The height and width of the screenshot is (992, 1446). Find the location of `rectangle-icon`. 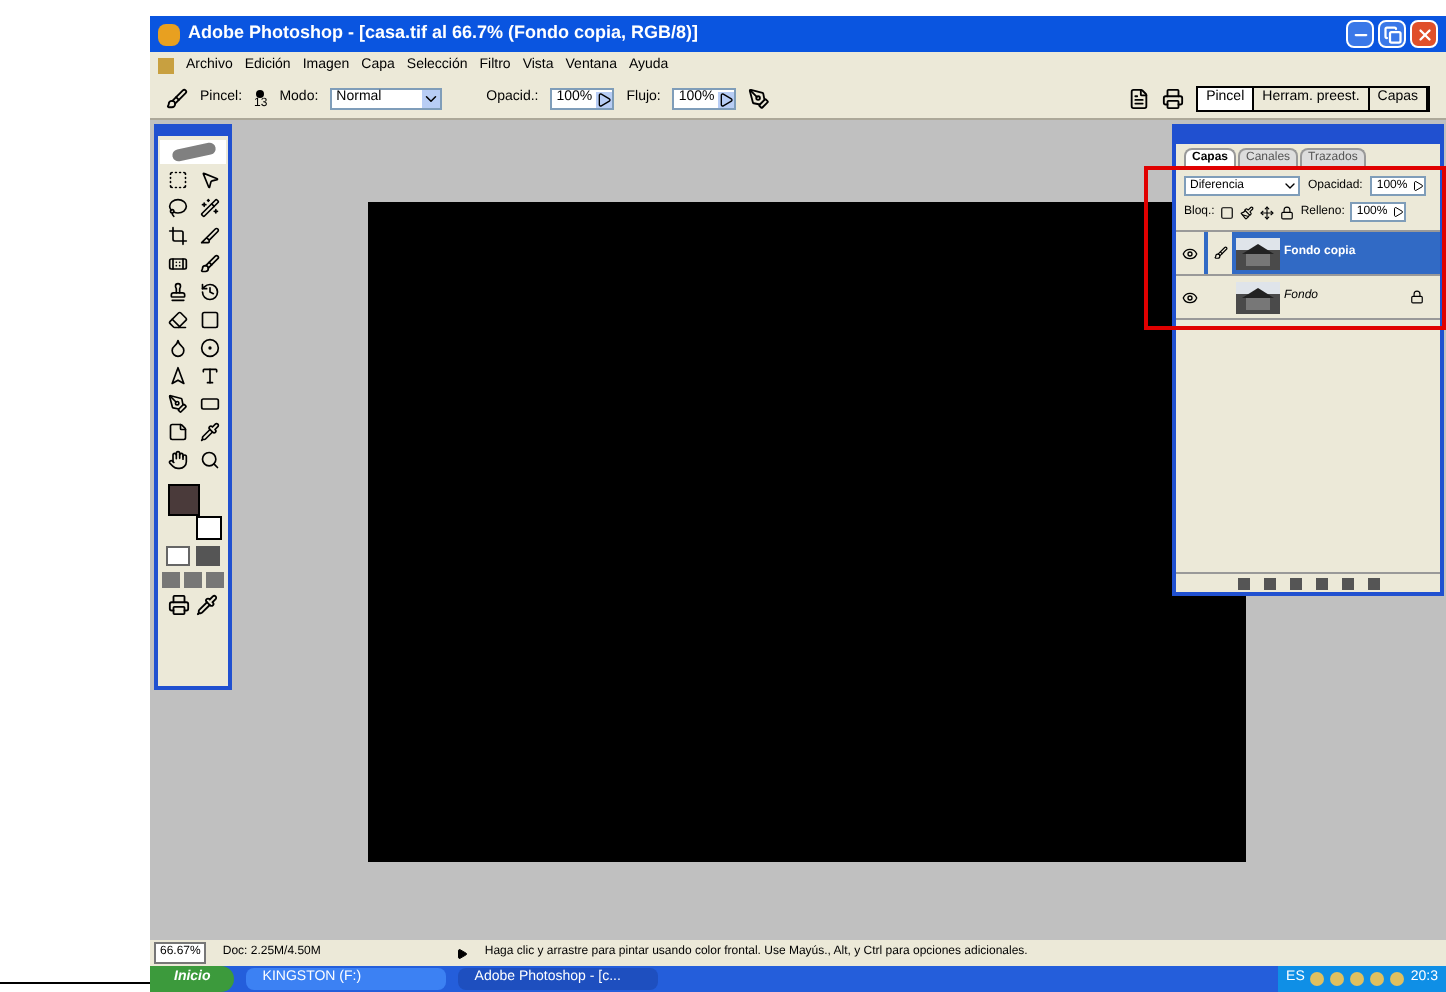

rectangle-icon is located at coordinates (209, 404).